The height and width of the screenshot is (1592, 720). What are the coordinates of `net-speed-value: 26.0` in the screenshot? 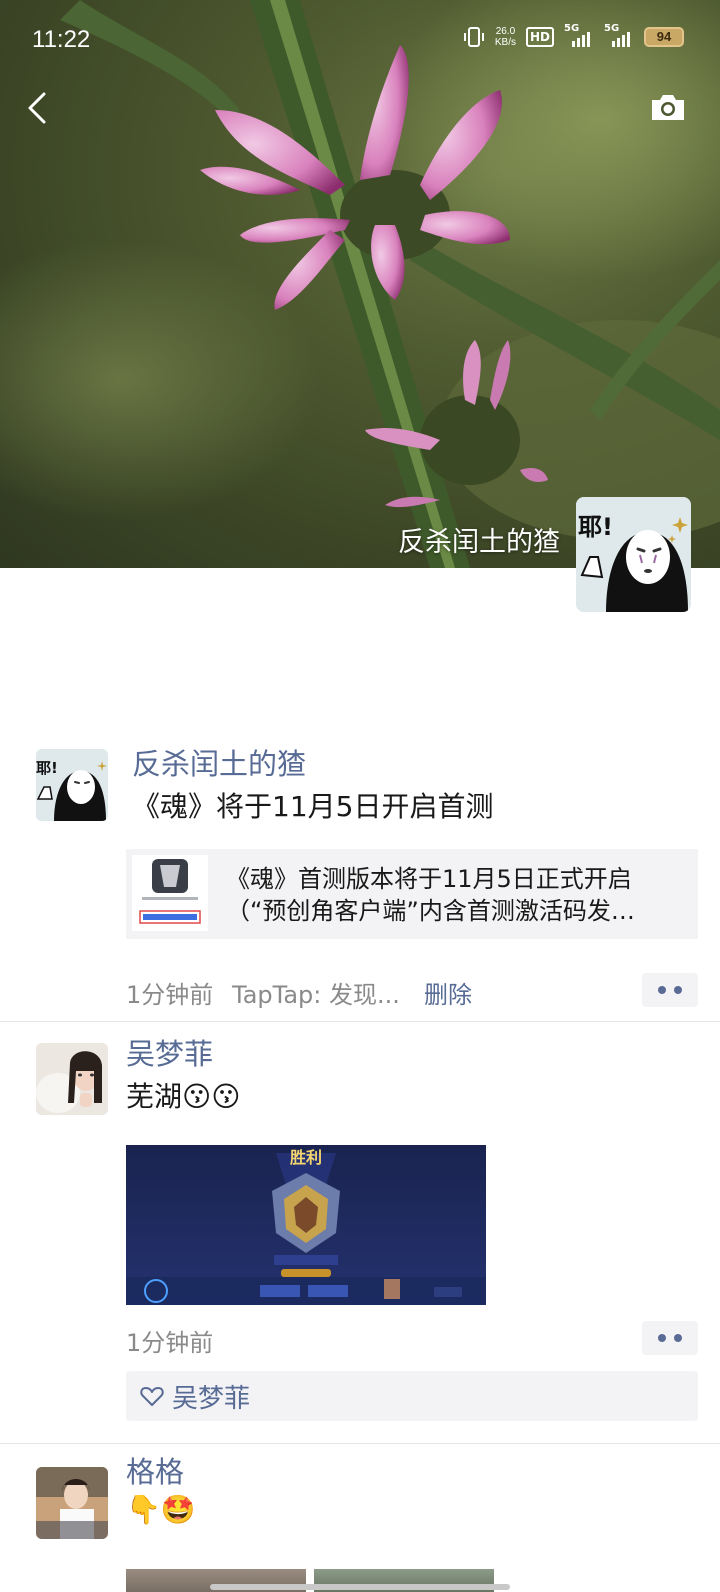 It's located at (505, 31).